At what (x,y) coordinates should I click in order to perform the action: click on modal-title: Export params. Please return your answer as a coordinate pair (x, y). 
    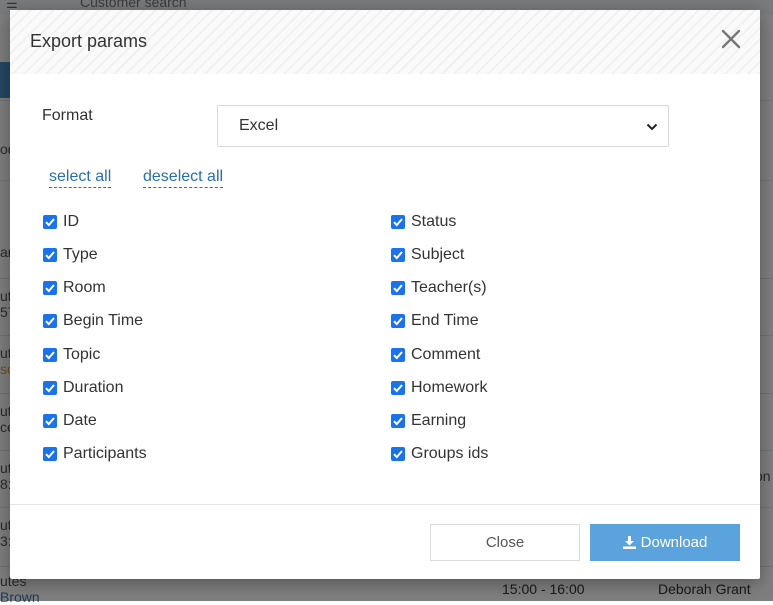
    Looking at the image, I should click on (89, 41).